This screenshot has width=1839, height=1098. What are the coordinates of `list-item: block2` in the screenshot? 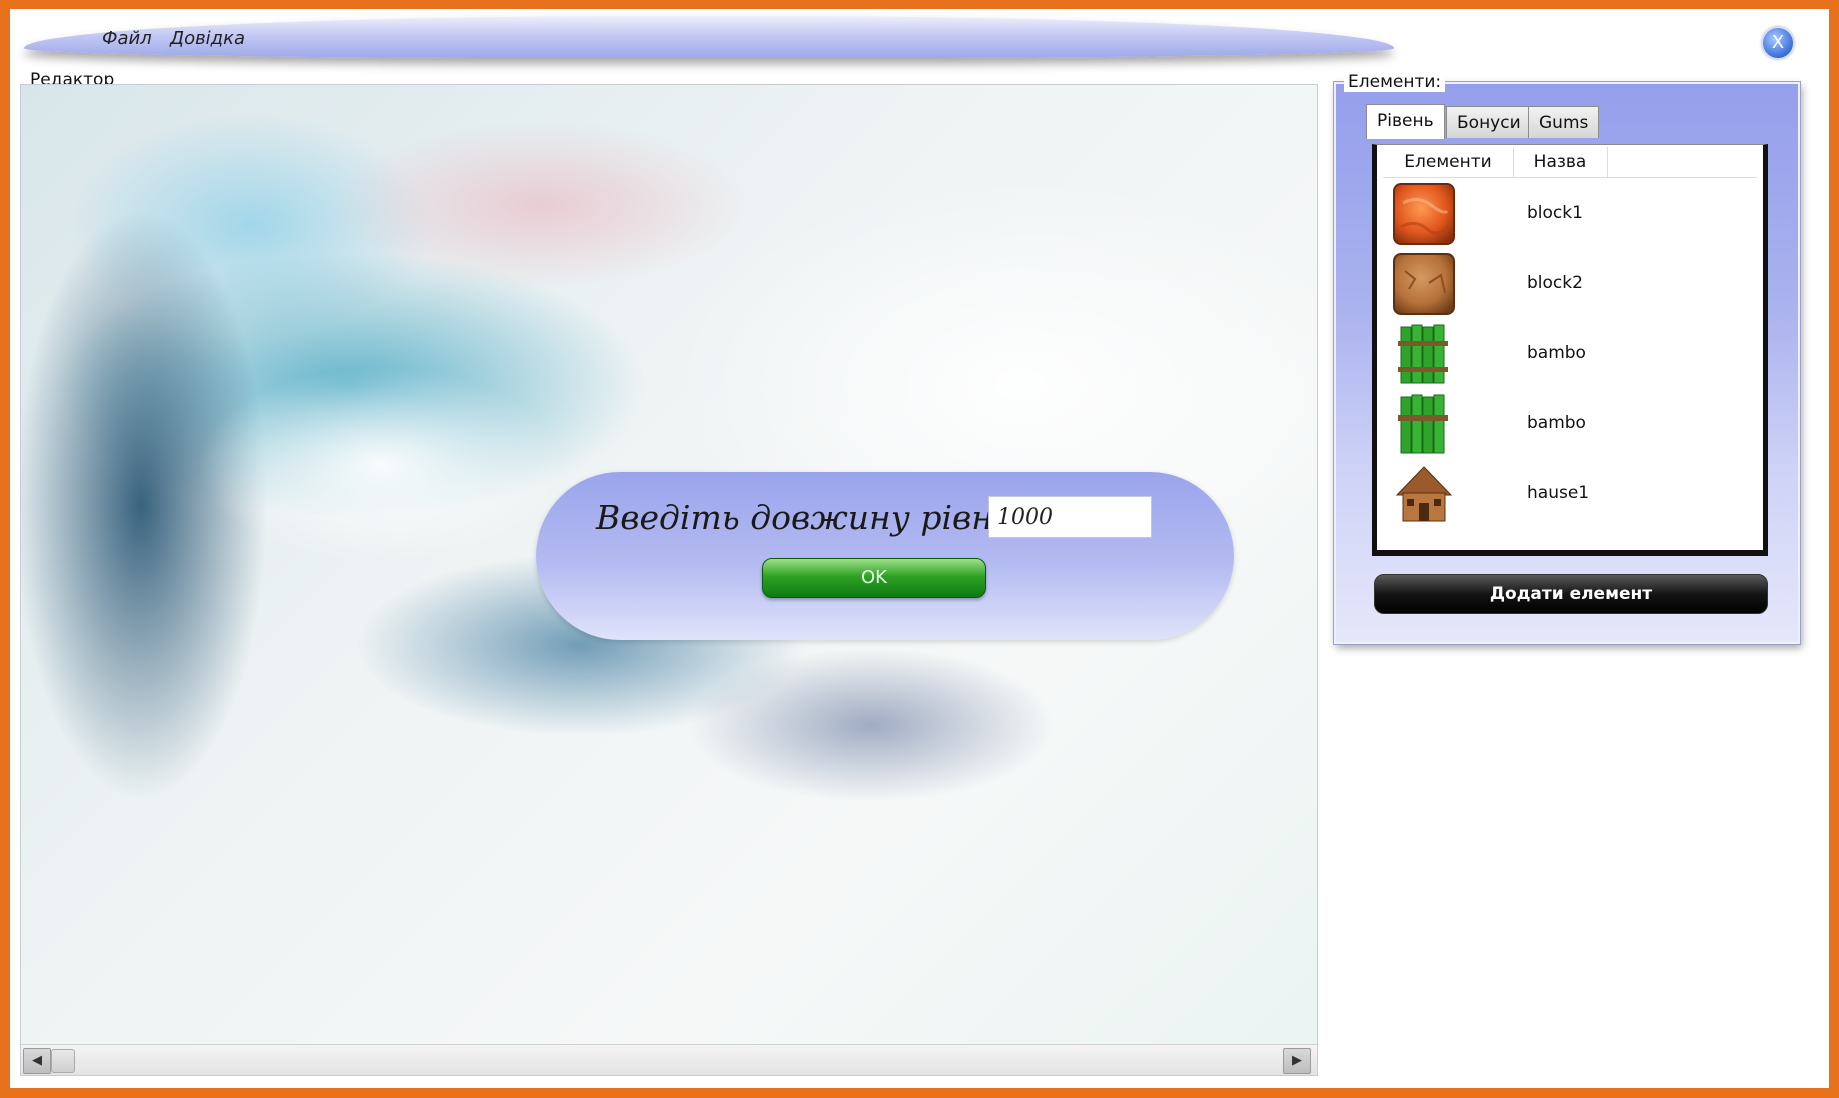 It's located at (1573, 285).